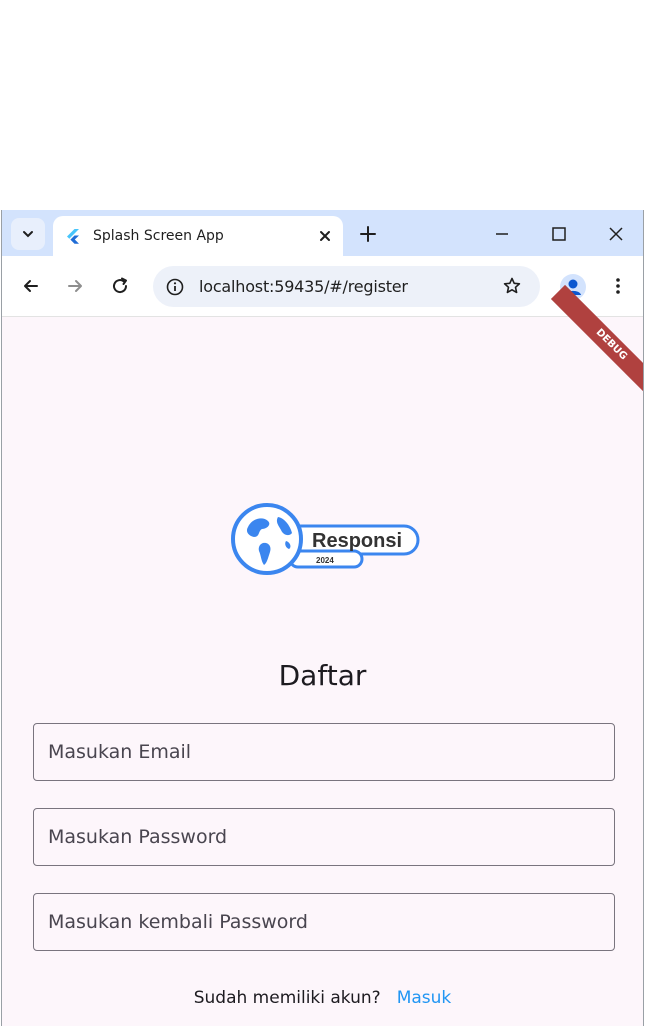  I want to click on logo-year-text: 2024, so click(325, 560).